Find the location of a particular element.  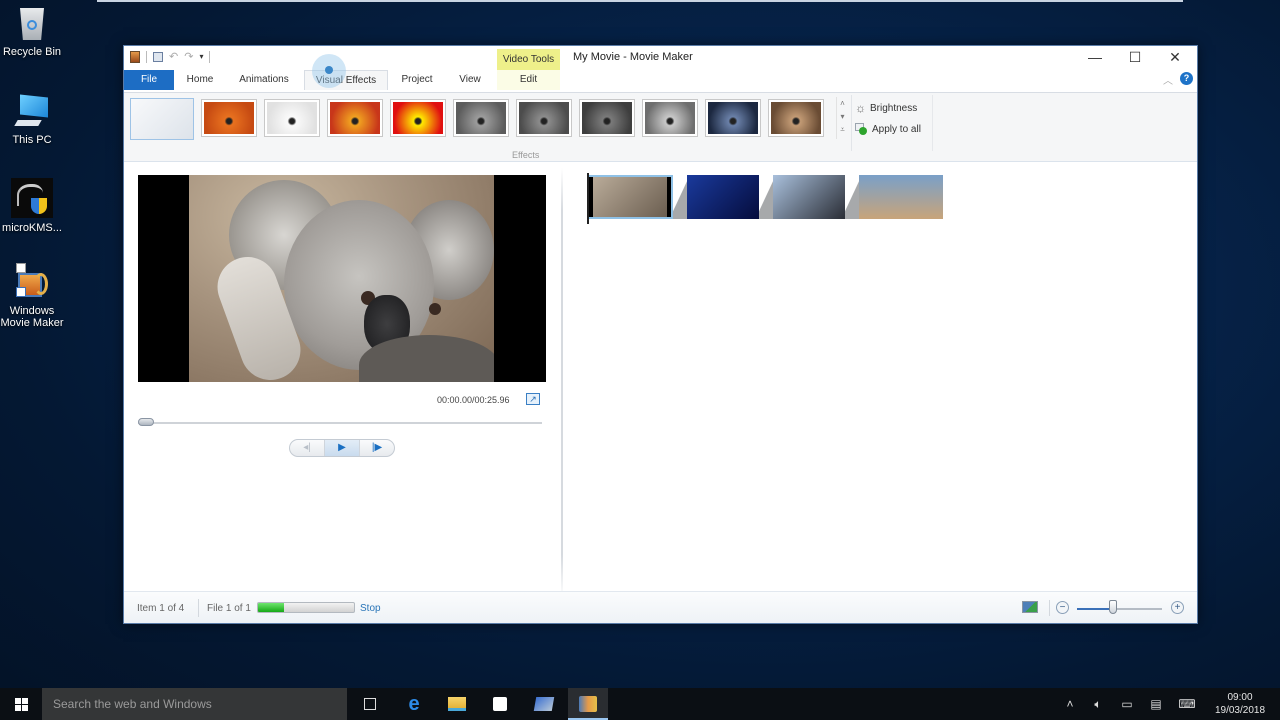

previous-frame-button: ◂| is located at coordinates (307, 448).